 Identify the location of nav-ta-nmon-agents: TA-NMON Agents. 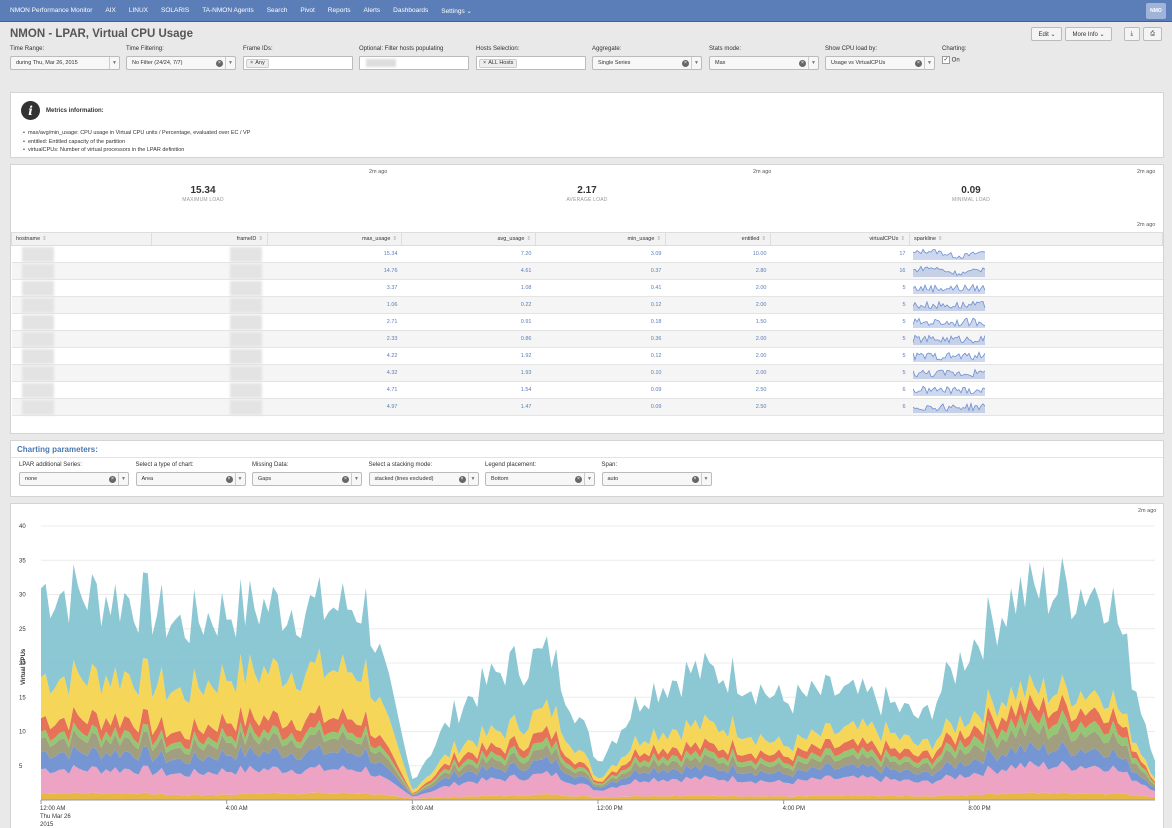
(228, 10).